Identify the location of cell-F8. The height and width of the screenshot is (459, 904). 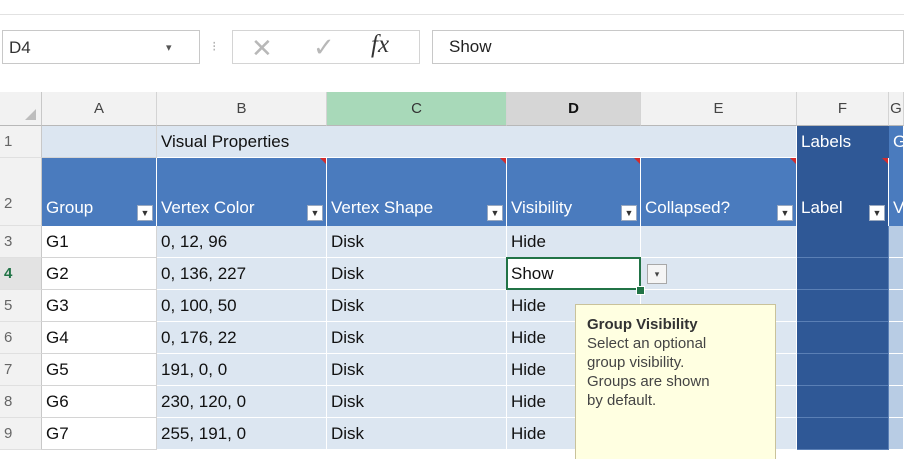
(843, 402).